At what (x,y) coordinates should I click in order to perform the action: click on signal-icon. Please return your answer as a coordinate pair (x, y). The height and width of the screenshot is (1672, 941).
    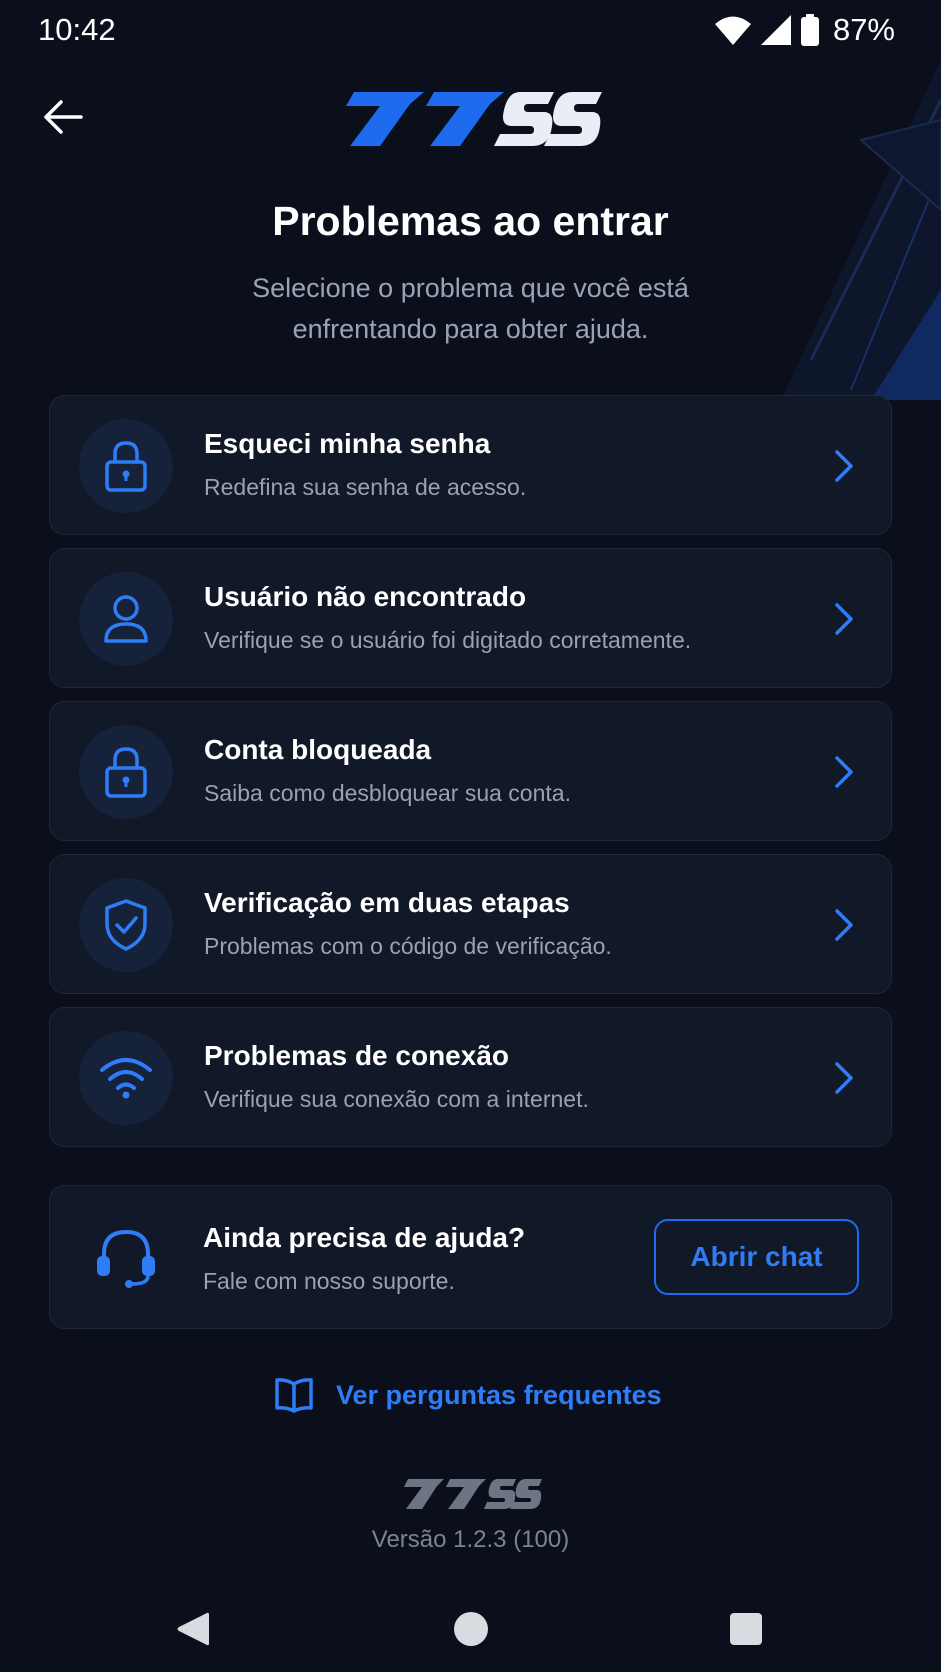
    Looking at the image, I should click on (775, 30).